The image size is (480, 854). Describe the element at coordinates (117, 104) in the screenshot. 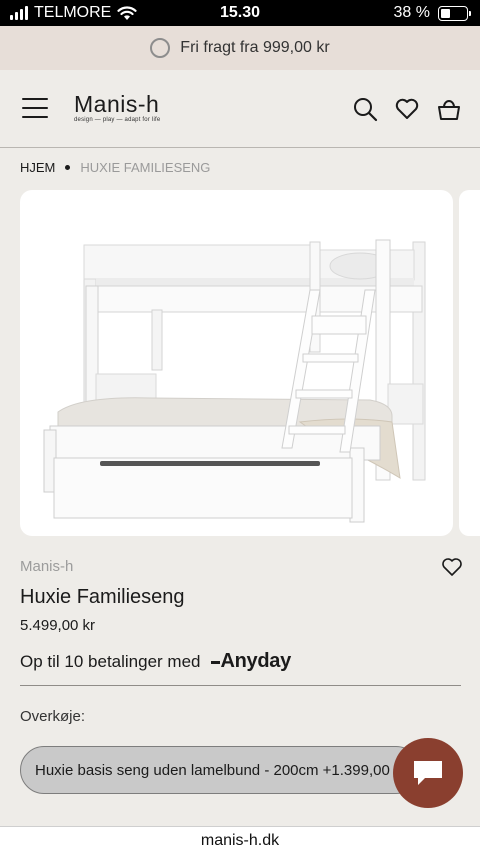

I see `logo-name: Manis-h` at that location.